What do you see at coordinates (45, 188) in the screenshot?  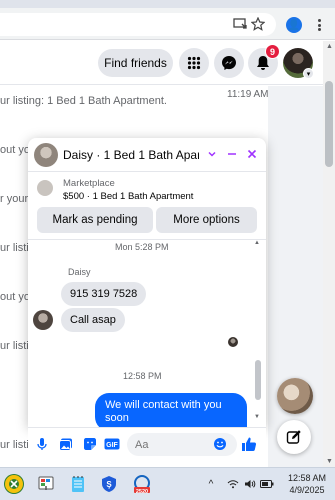 I see `listing-thumbnail` at bounding box center [45, 188].